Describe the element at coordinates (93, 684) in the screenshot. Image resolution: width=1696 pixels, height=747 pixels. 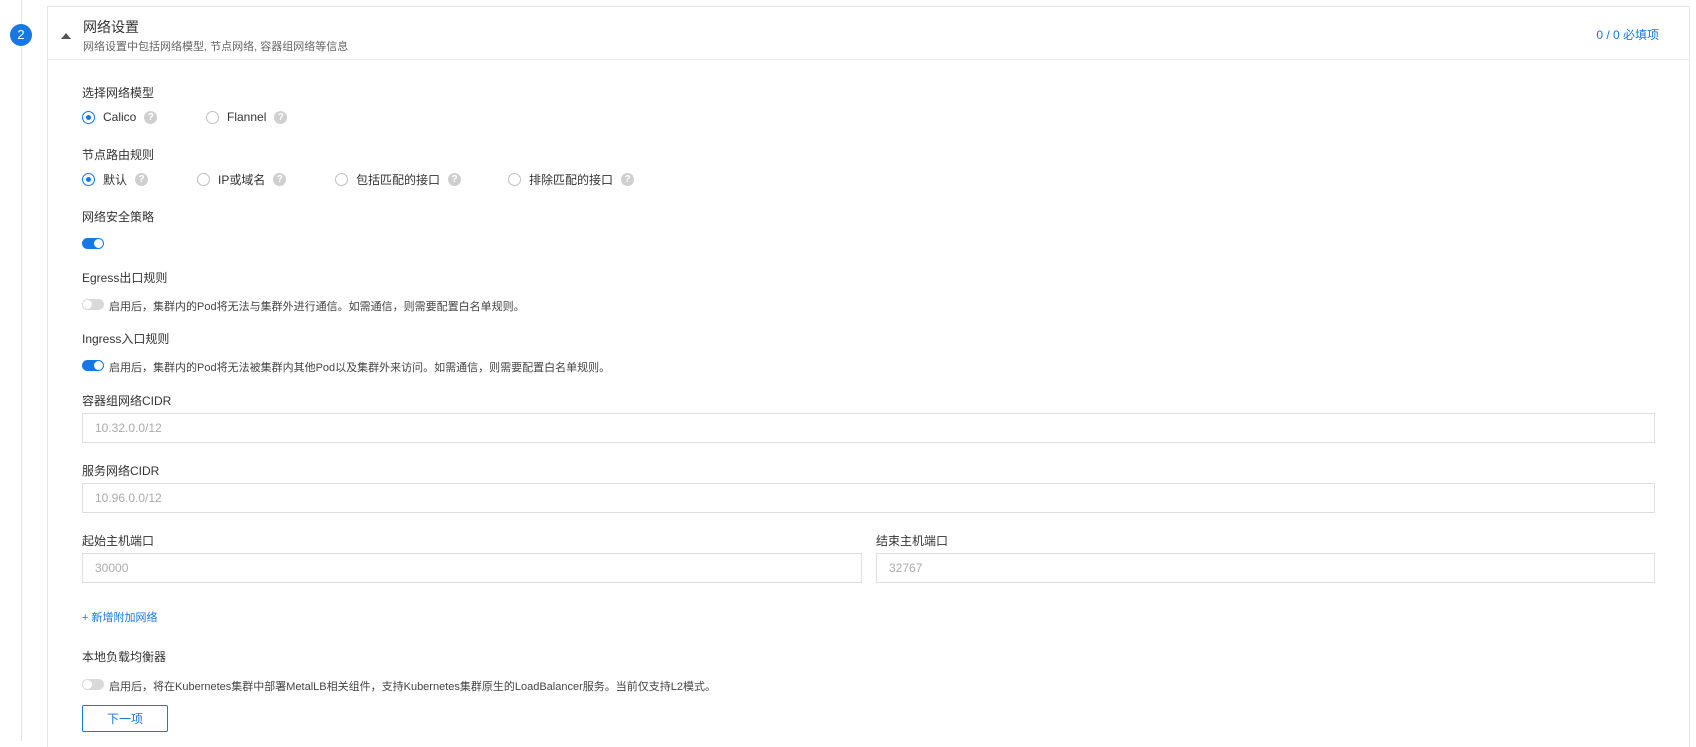
I see `local-lb-toggle` at that location.